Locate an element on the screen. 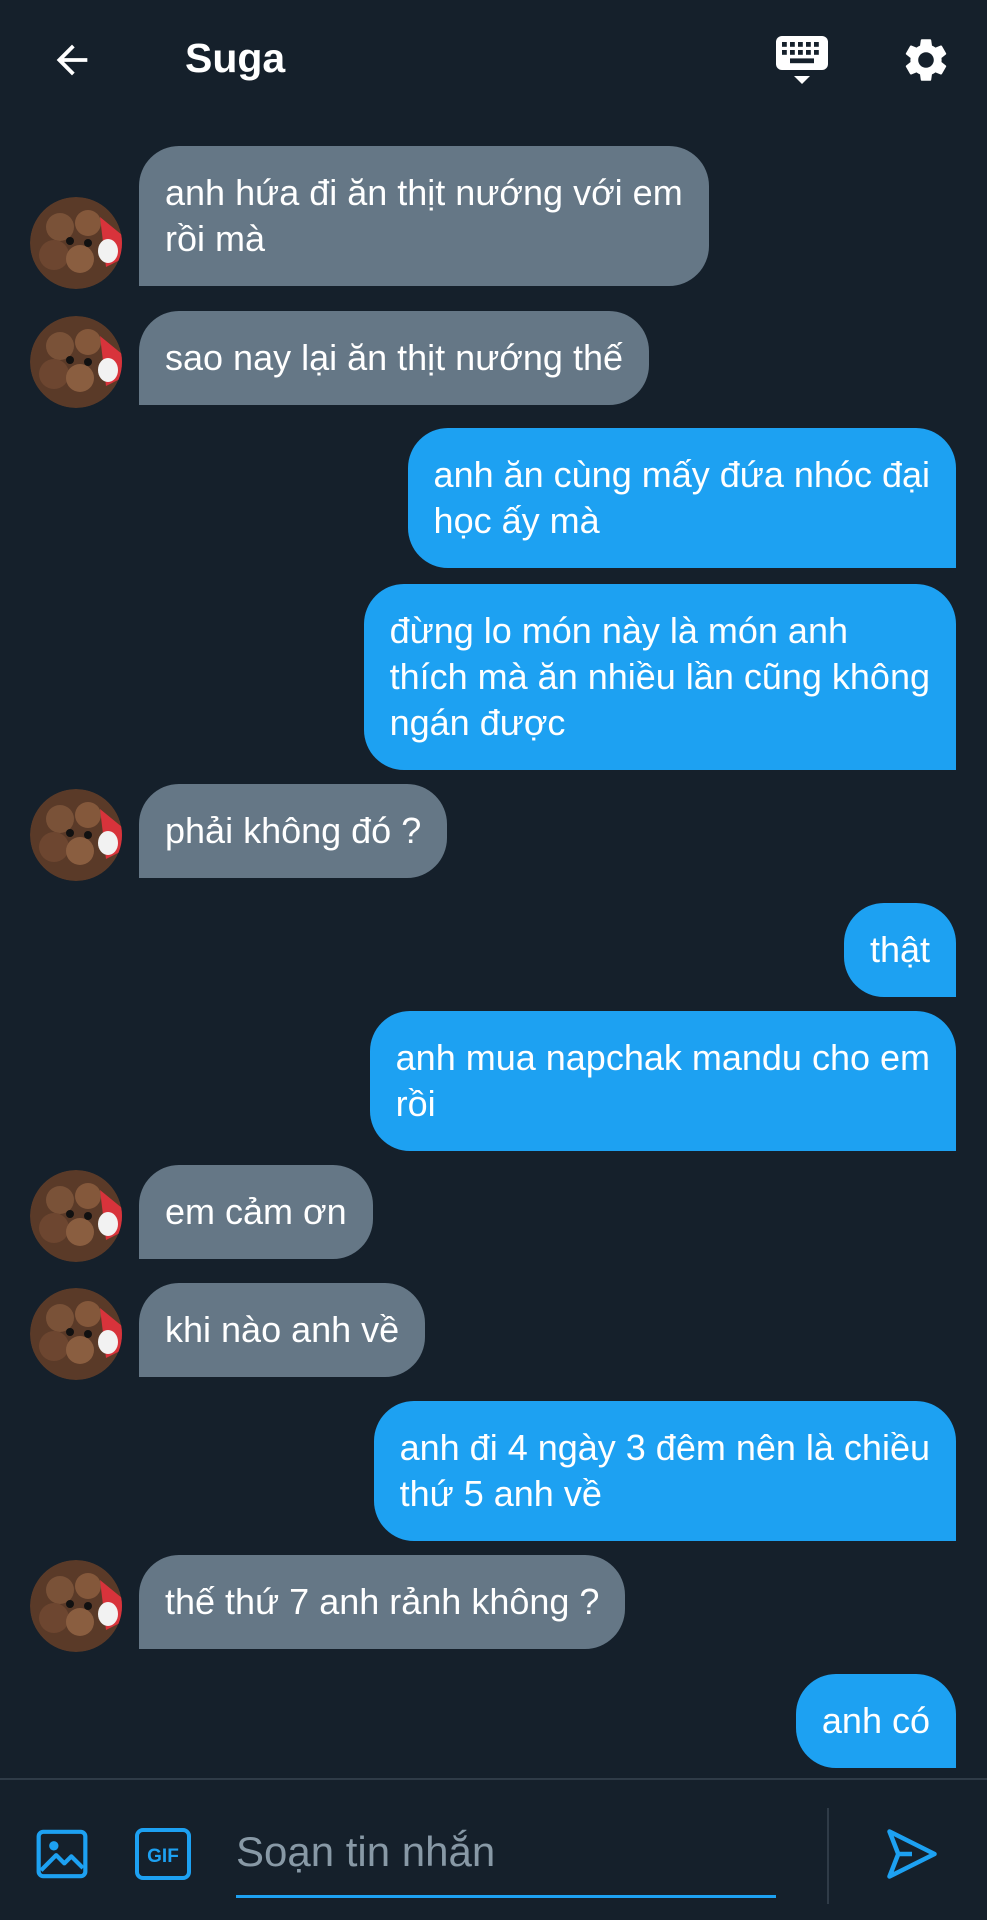 This screenshot has height=1920, width=987. gif-label: GIF is located at coordinates (163, 1856).